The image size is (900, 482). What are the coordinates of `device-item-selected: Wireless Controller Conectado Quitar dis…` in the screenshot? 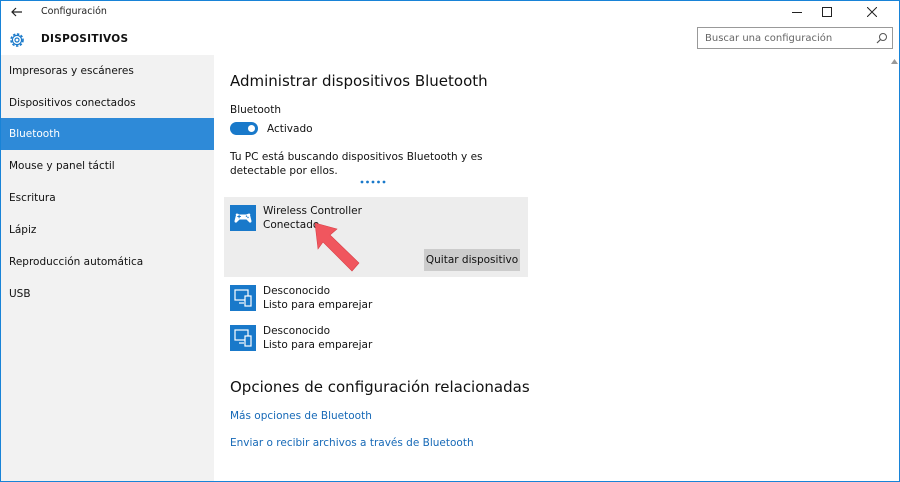 It's located at (376, 237).